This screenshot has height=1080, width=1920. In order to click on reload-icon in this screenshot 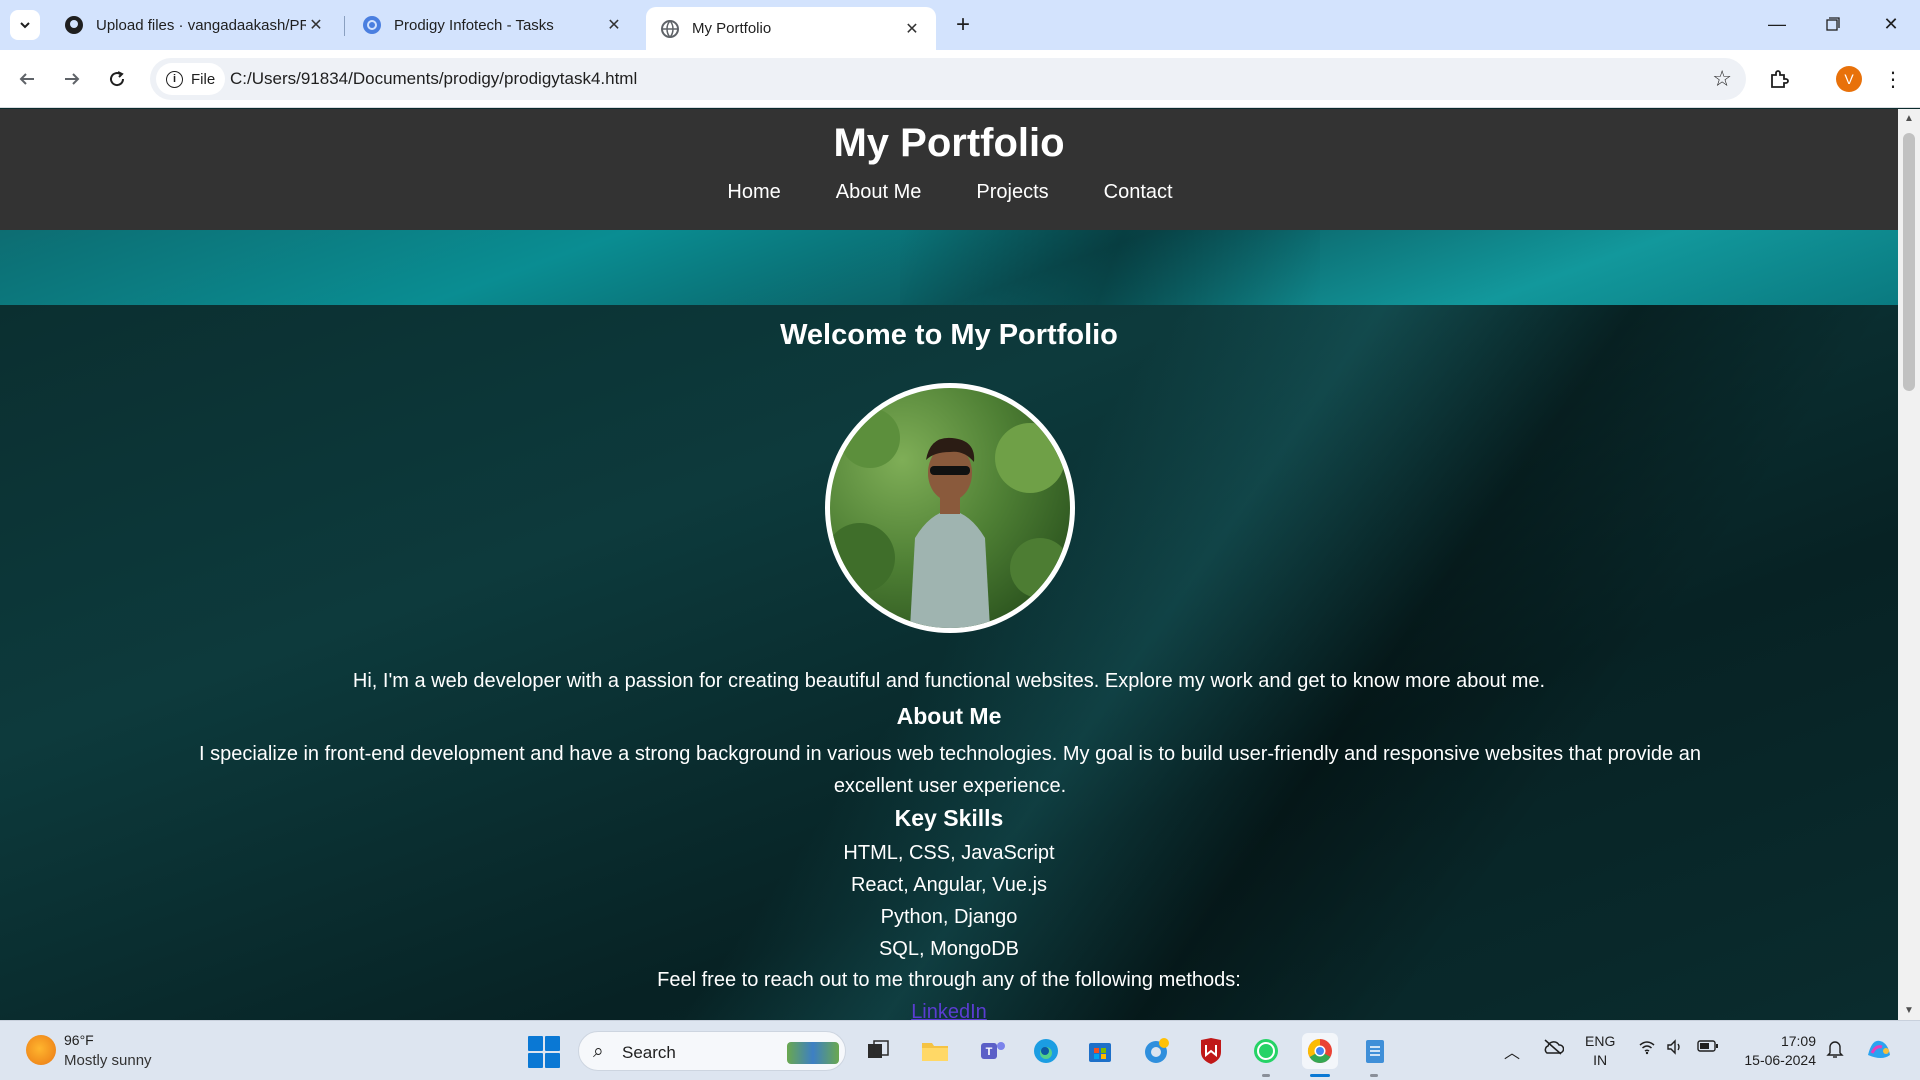, I will do `click(117, 79)`.